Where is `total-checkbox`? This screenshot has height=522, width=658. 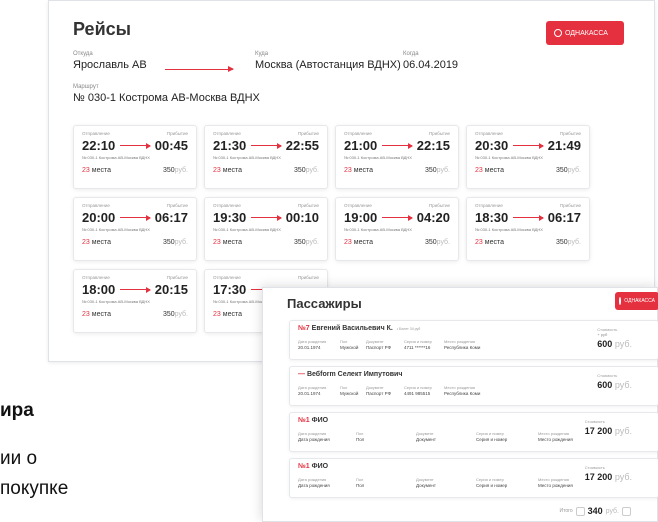
total-checkbox is located at coordinates (580, 511).